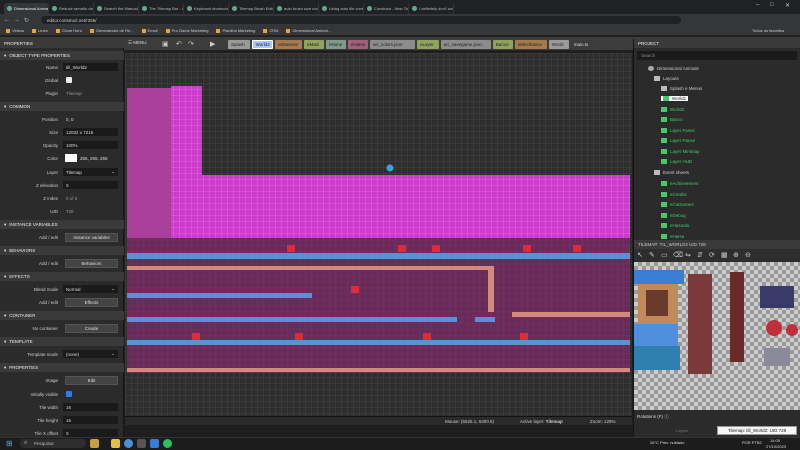 The height and width of the screenshot is (450, 800). What do you see at coordinates (678, 140) in the screenshot?
I see `tree-layout-item: Layer Pause` at bounding box center [678, 140].